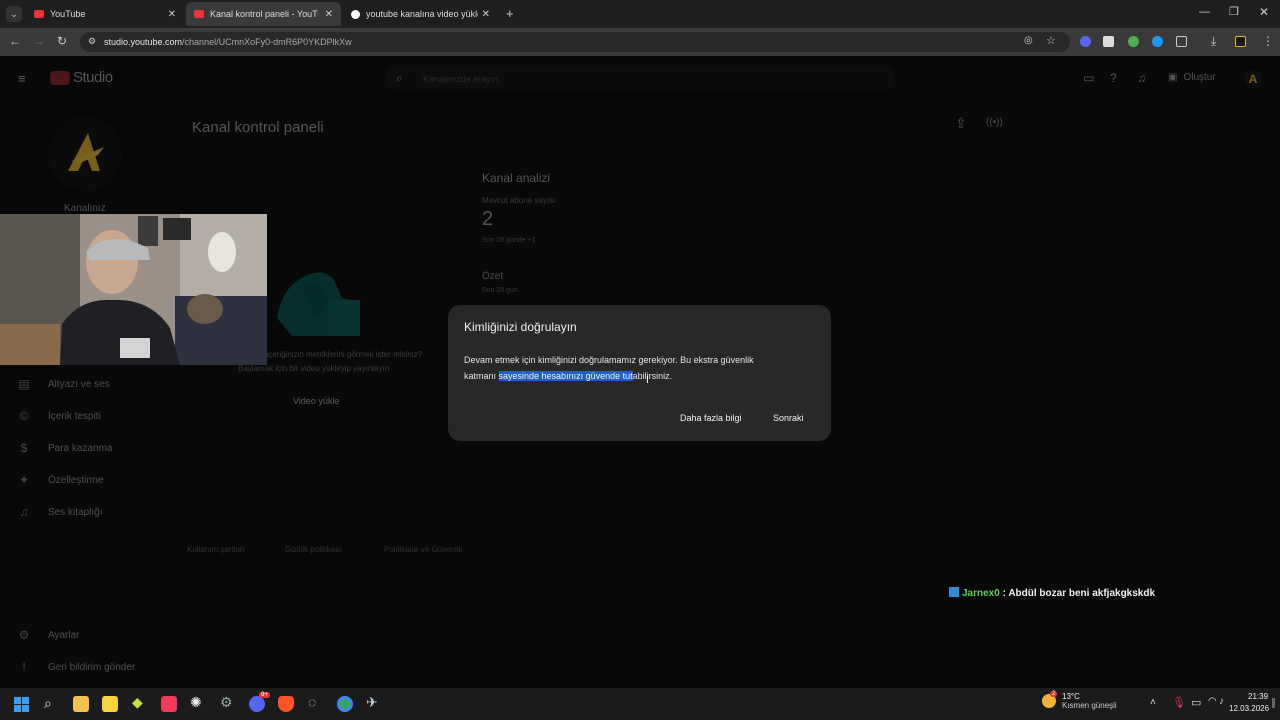 The image size is (1280, 720). What do you see at coordinates (110, 704) in the screenshot?
I see `sticky-notes-icon` at bounding box center [110, 704].